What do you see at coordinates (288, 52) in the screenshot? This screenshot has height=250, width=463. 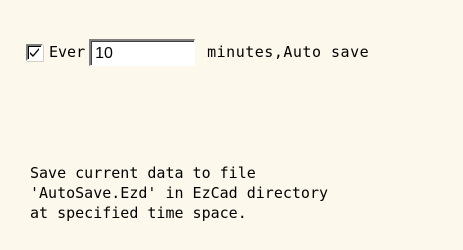 I see `minutes-autosave-label: minutes,Auto save` at bounding box center [288, 52].